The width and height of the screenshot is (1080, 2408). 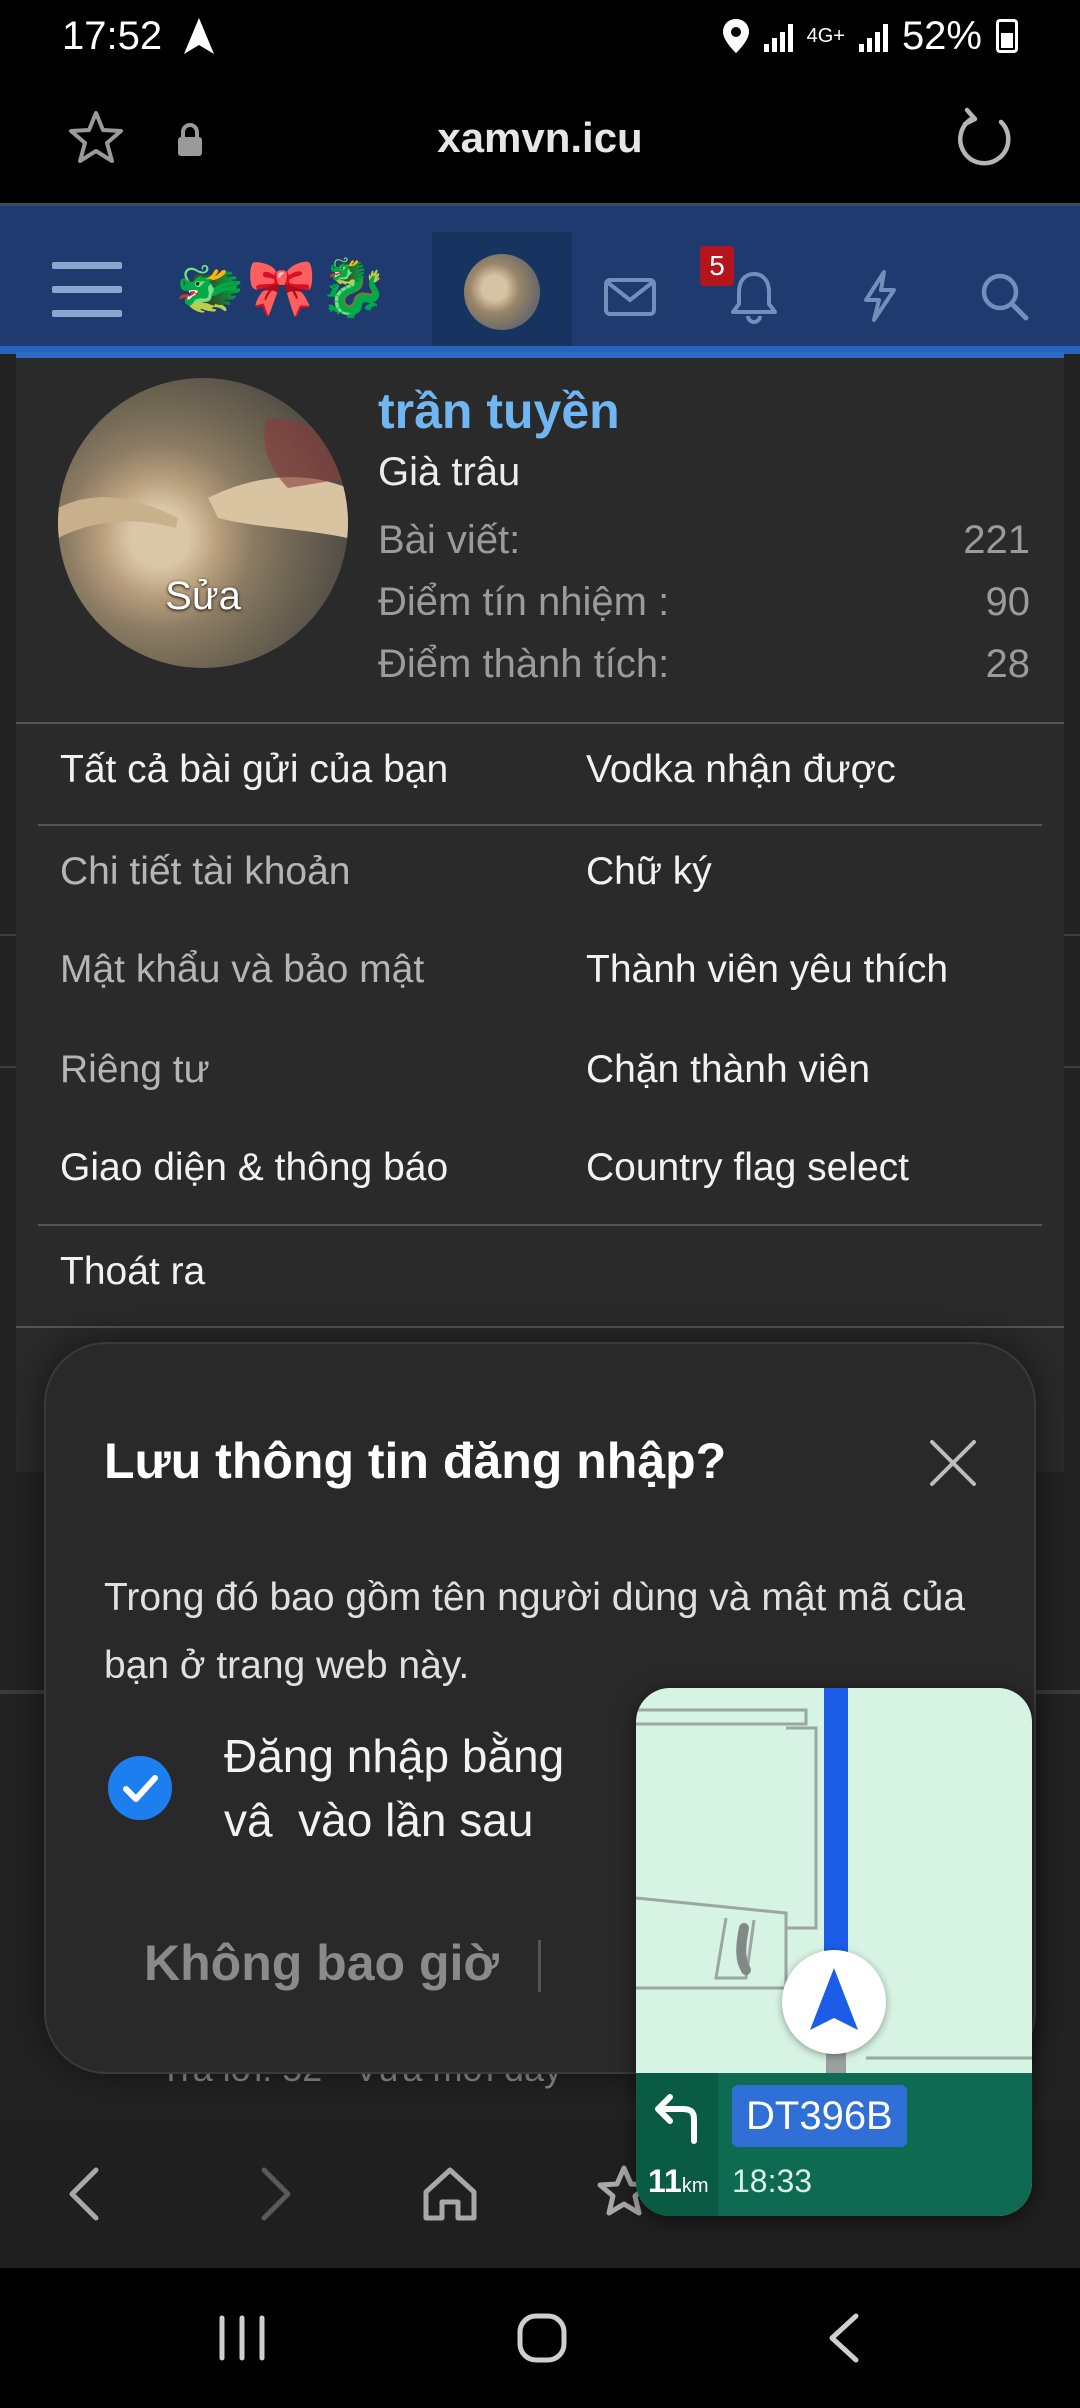 What do you see at coordinates (704, 664) in the screenshot?
I see `stat-achievements: Điểm thành tích: 28` at bounding box center [704, 664].